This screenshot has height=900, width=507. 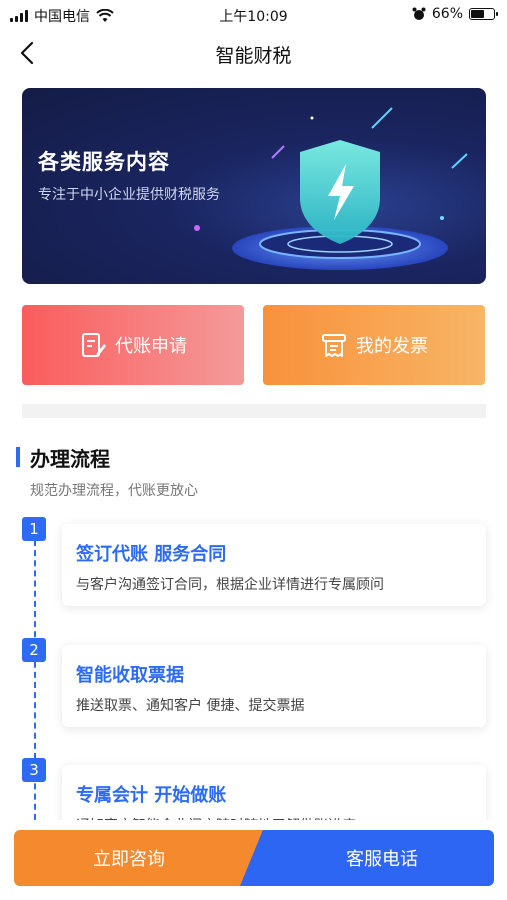 I want to click on step-number-3: 3, so click(x=34, y=770).